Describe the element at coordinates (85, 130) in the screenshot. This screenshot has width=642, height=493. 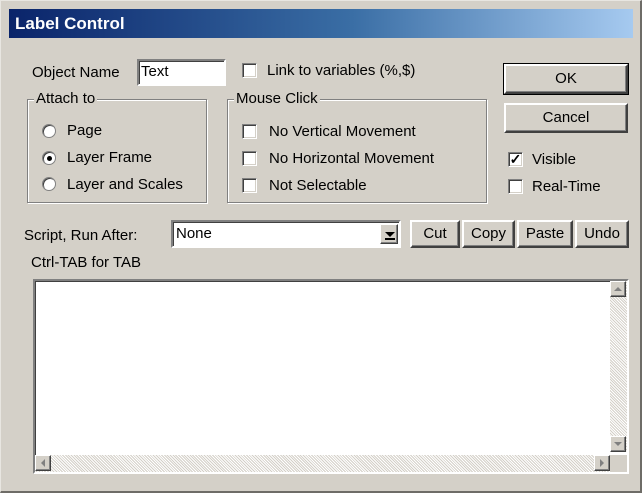
I see `radio-page-label: Page` at that location.